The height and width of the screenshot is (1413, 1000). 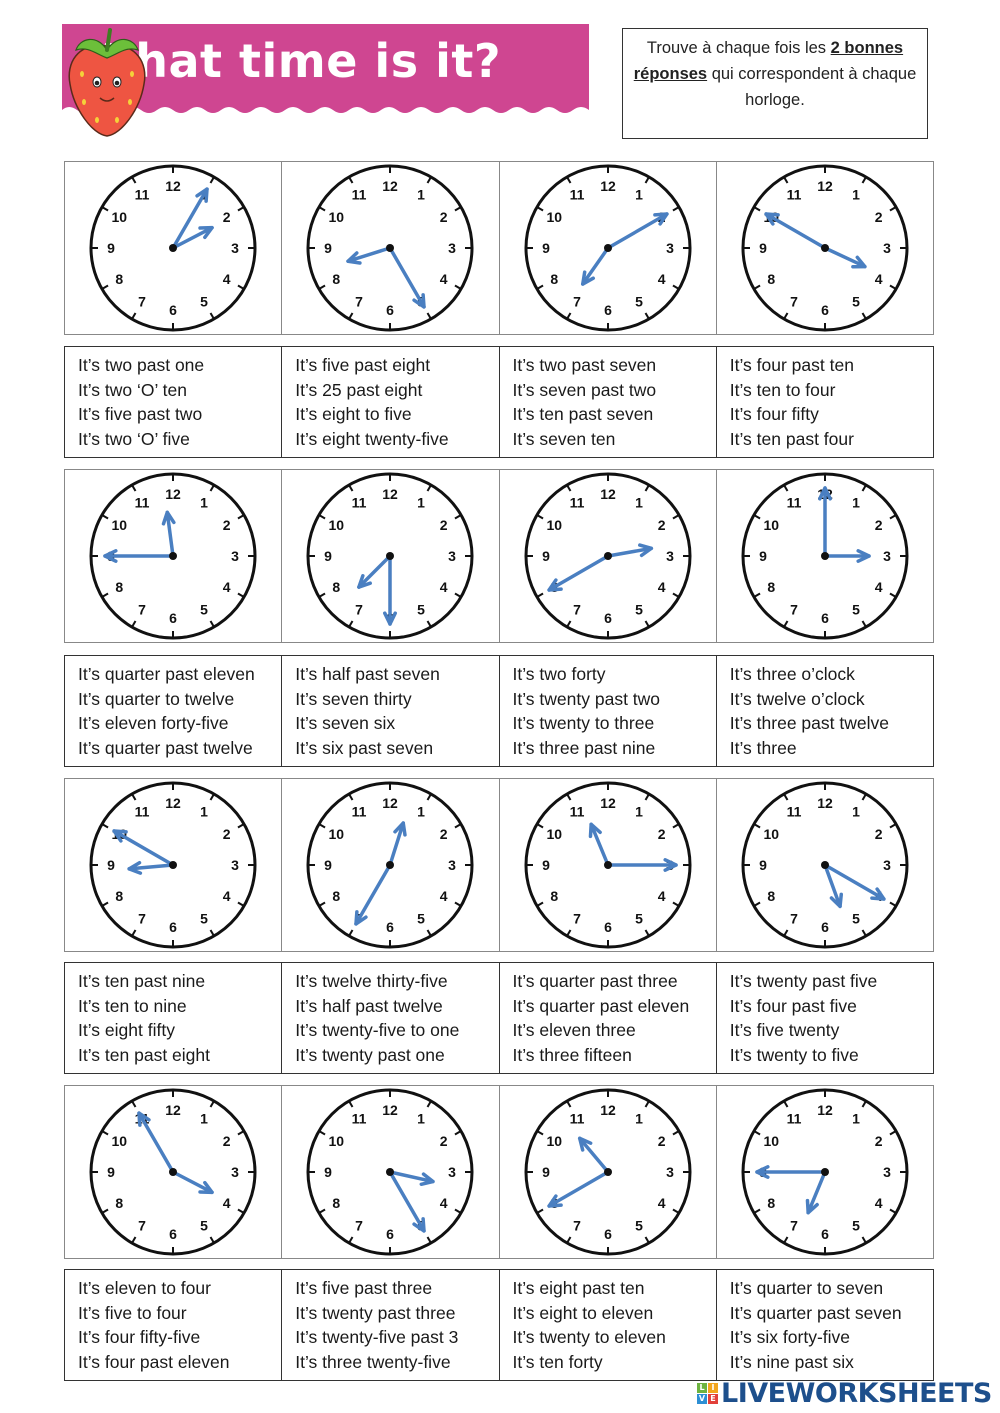 I want to click on answer-option: It’s quarter past three, so click(x=614, y=981).